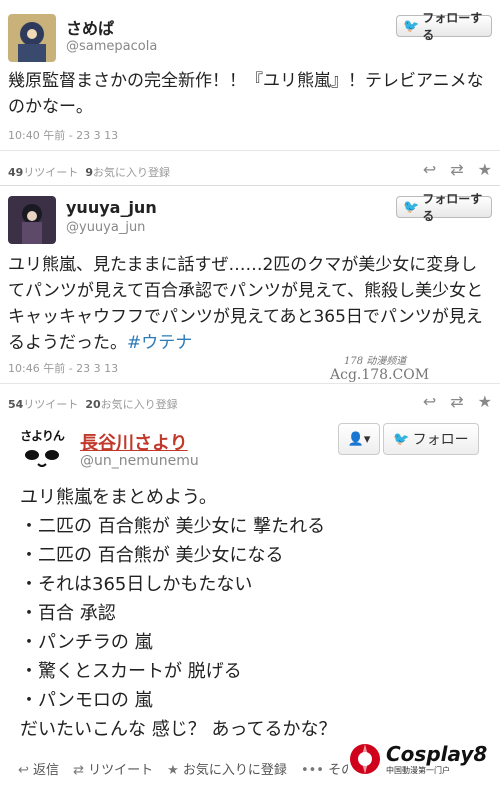 The image size is (500, 789). I want to click on user-handle: @un_nemunemu, so click(139, 461).